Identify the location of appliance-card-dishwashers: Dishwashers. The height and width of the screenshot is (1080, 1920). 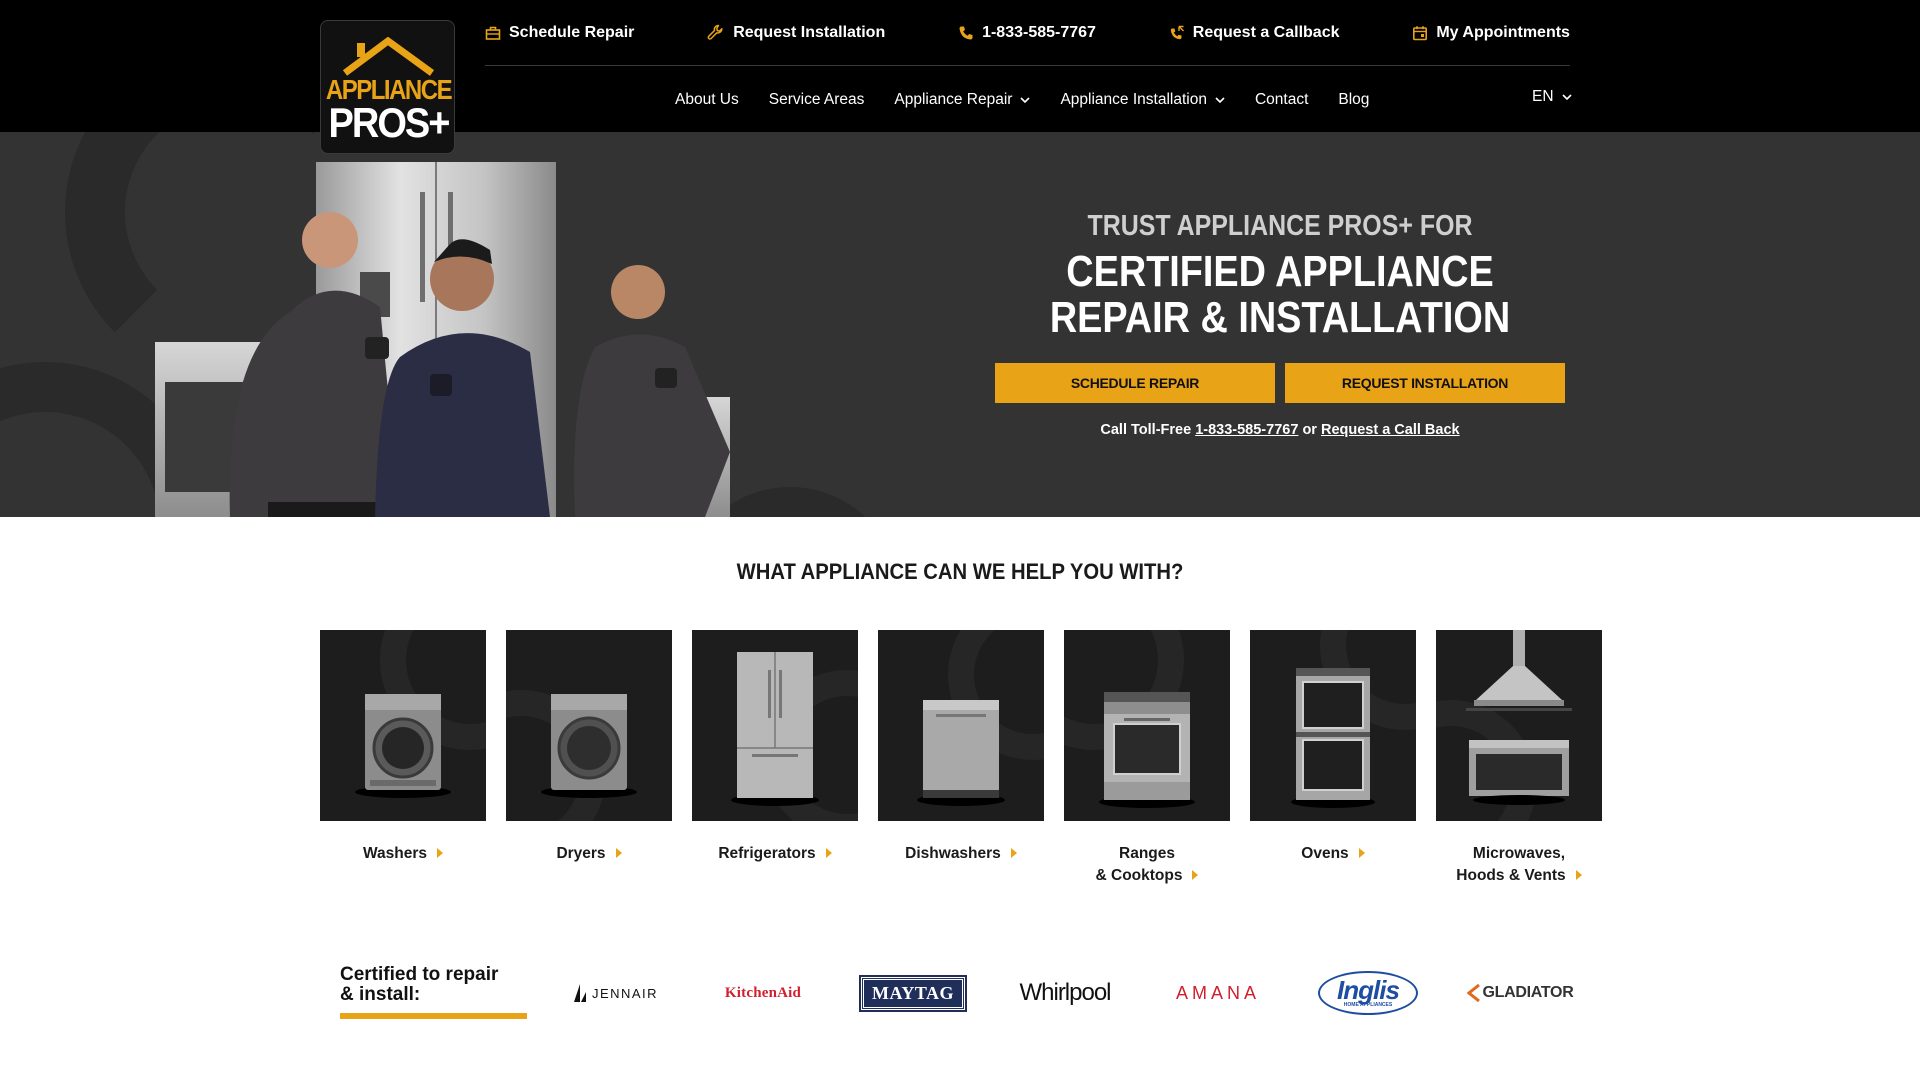
(961, 758).